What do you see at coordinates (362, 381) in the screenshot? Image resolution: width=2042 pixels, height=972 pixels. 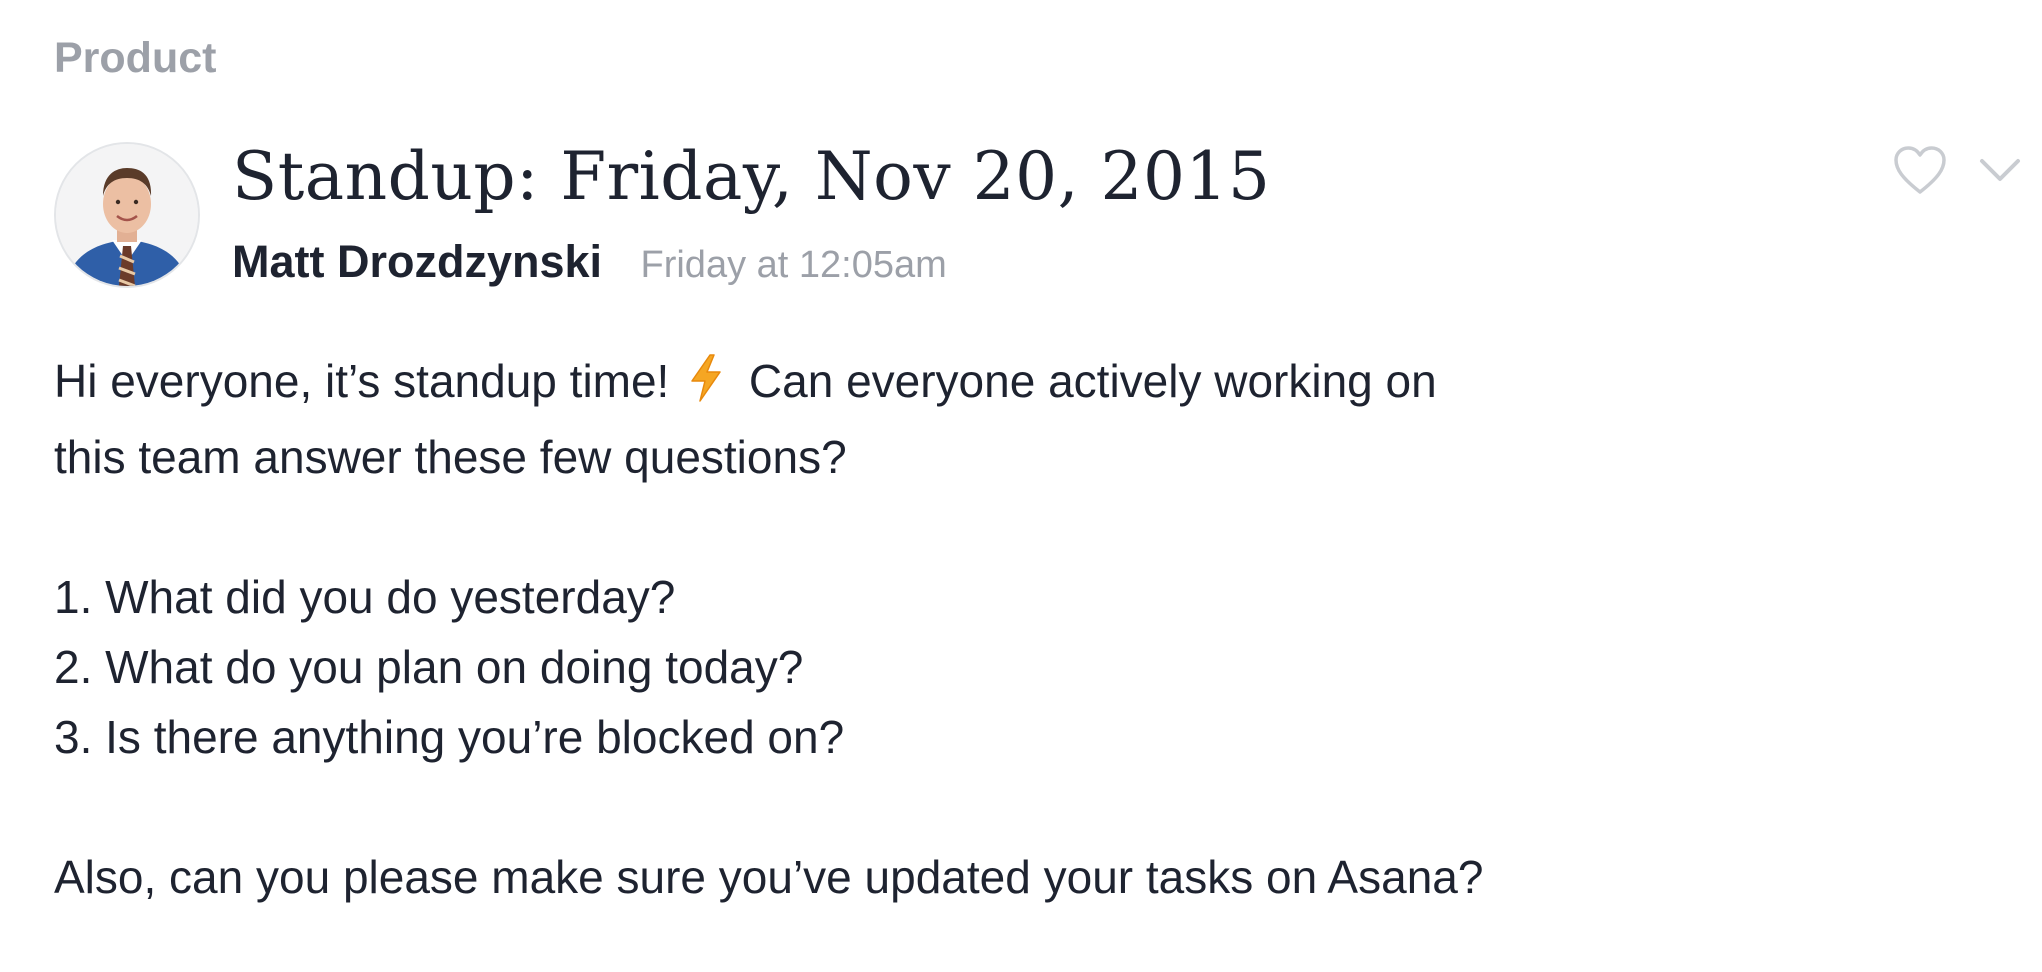 I see `intro-text-before-icon: Hi everyone, it’s standup time!` at bounding box center [362, 381].